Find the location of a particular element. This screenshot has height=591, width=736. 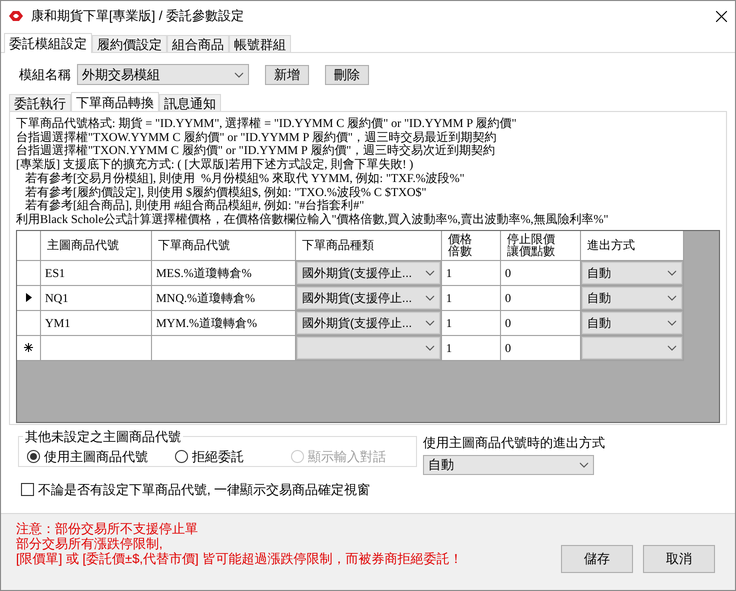

confirm-checkbox-option: 不論是否有設定下單商品代號, 一律顯示交易商品確定視窗 is located at coordinates (374, 489).